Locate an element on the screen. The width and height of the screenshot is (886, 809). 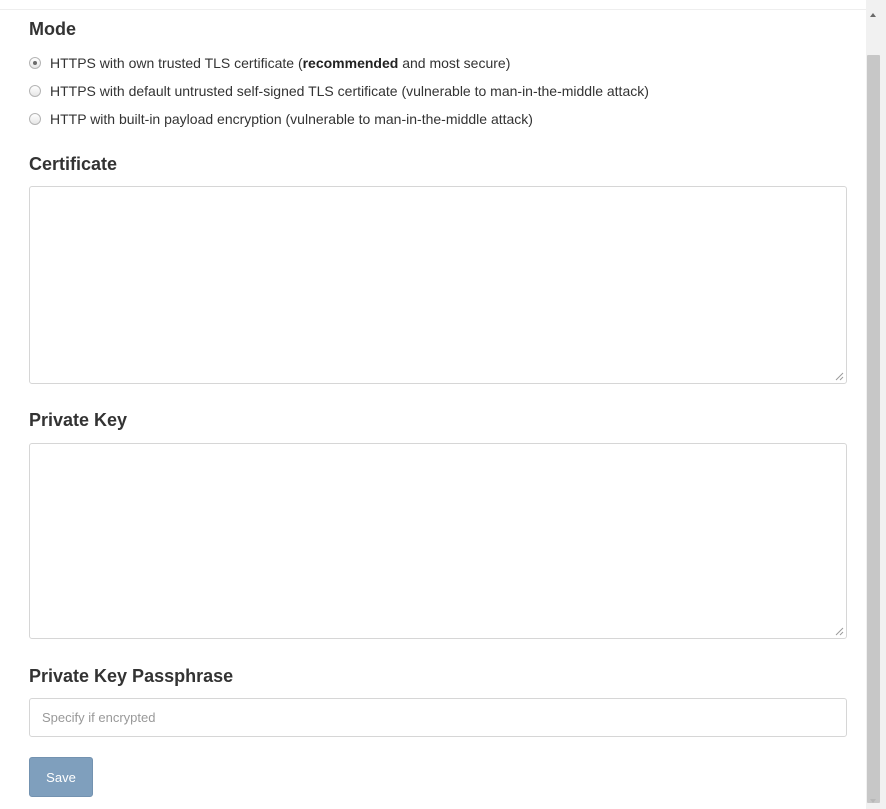
vertical-scrollbar is located at coordinates (876, 404).